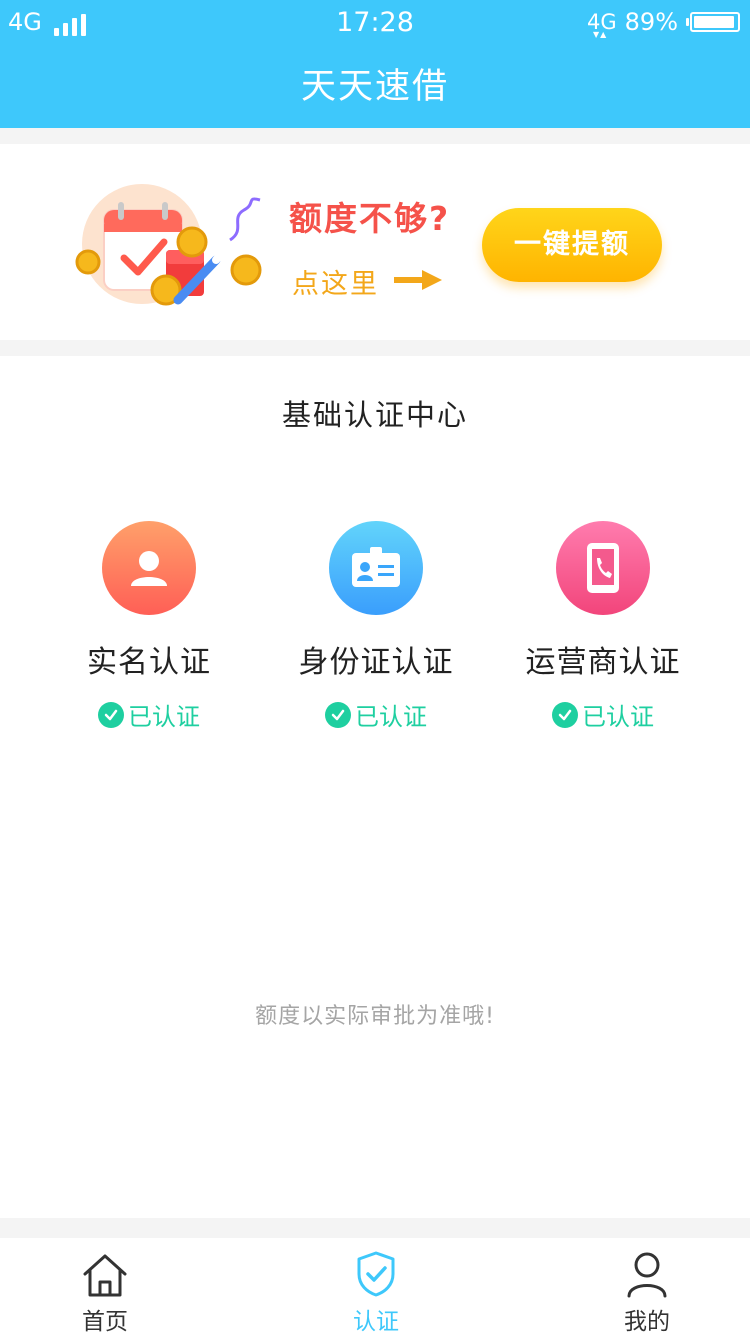 The image size is (750, 1336). Describe the element at coordinates (572, 245) in the screenshot. I see `one-click-raise-button: 一键提额` at that location.